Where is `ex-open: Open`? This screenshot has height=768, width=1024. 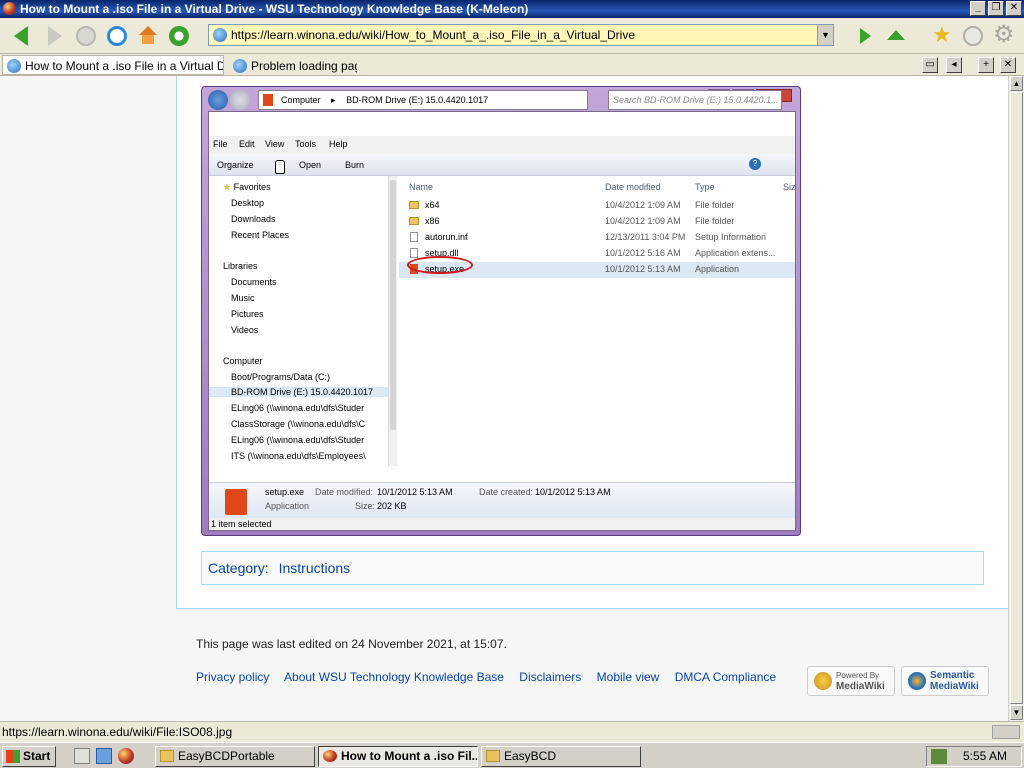
ex-open: Open is located at coordinates (310, 165).